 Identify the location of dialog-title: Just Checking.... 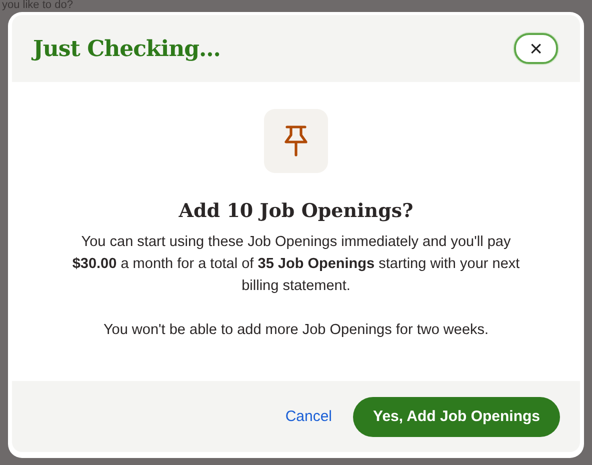
(126, 49).